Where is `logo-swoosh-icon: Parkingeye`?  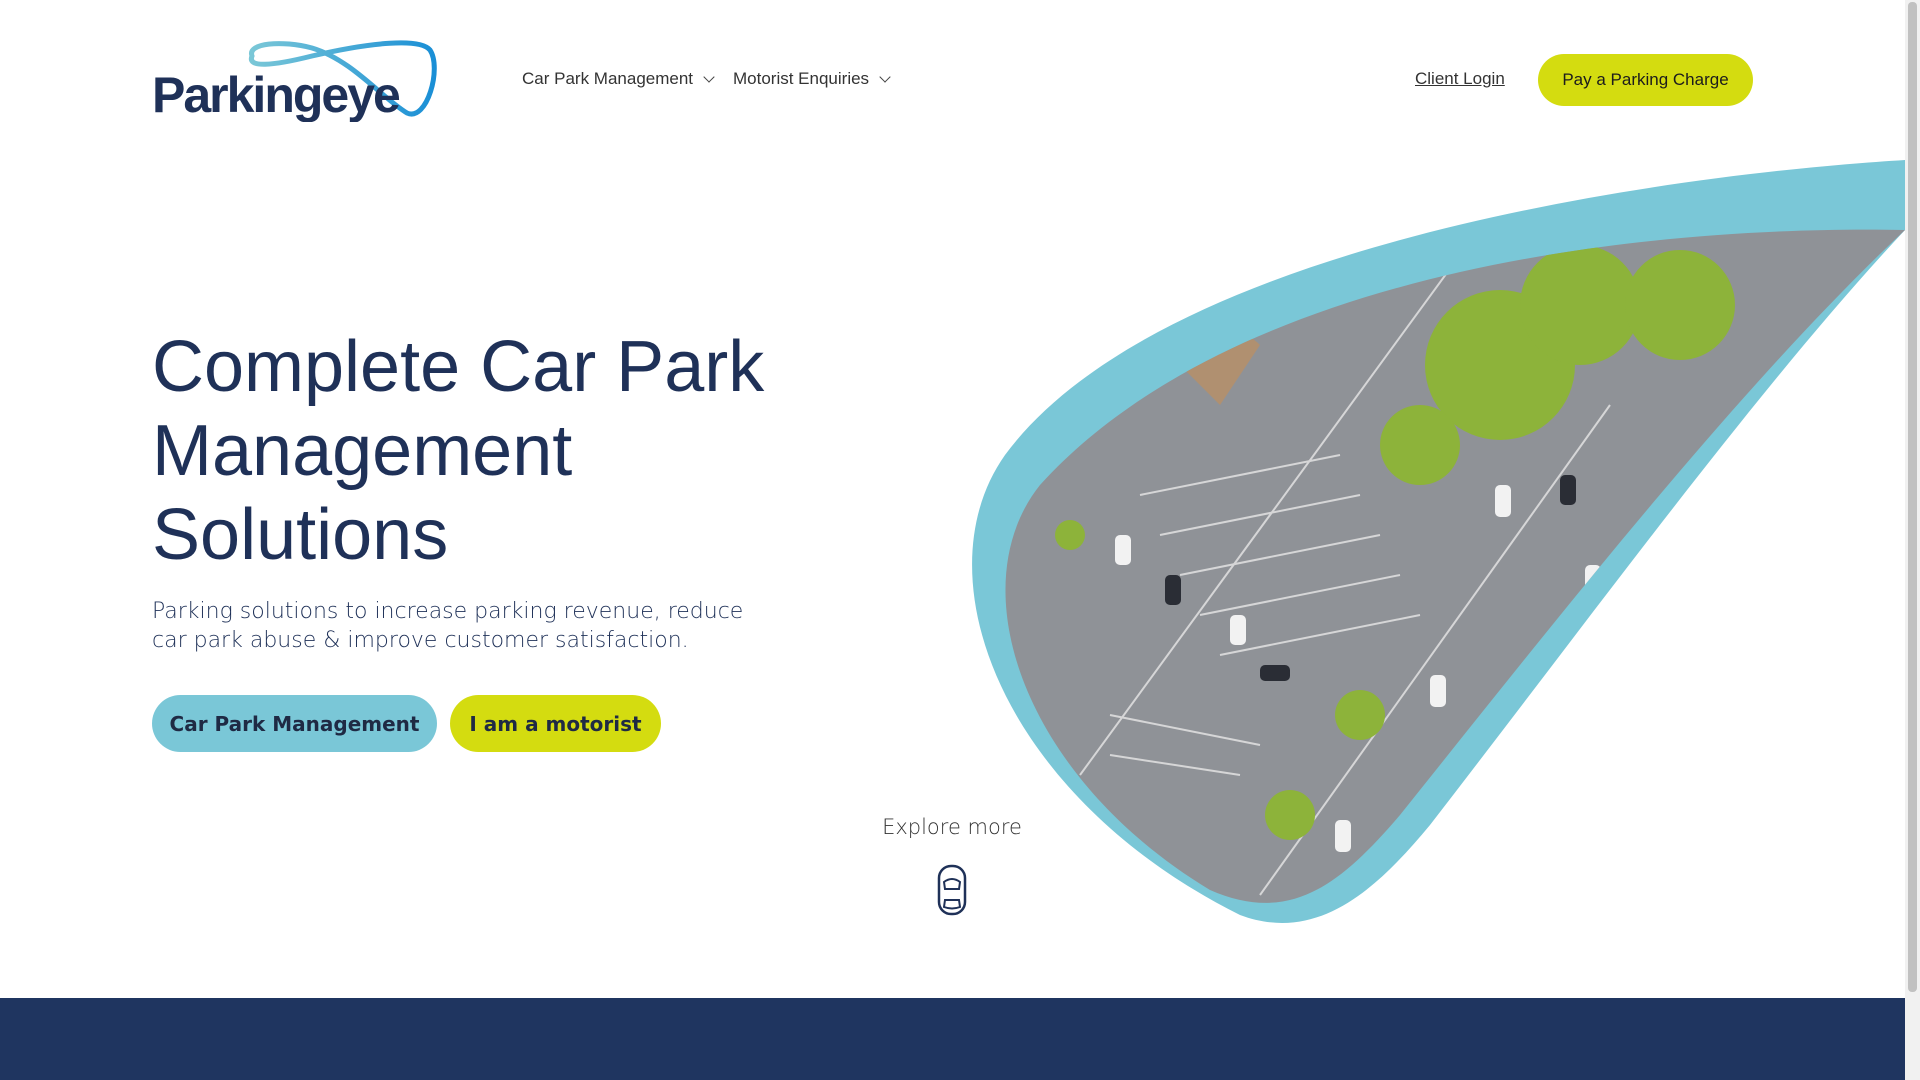 logo-swoosh-icon: Parkingeye is located at coordinates (294, 81).